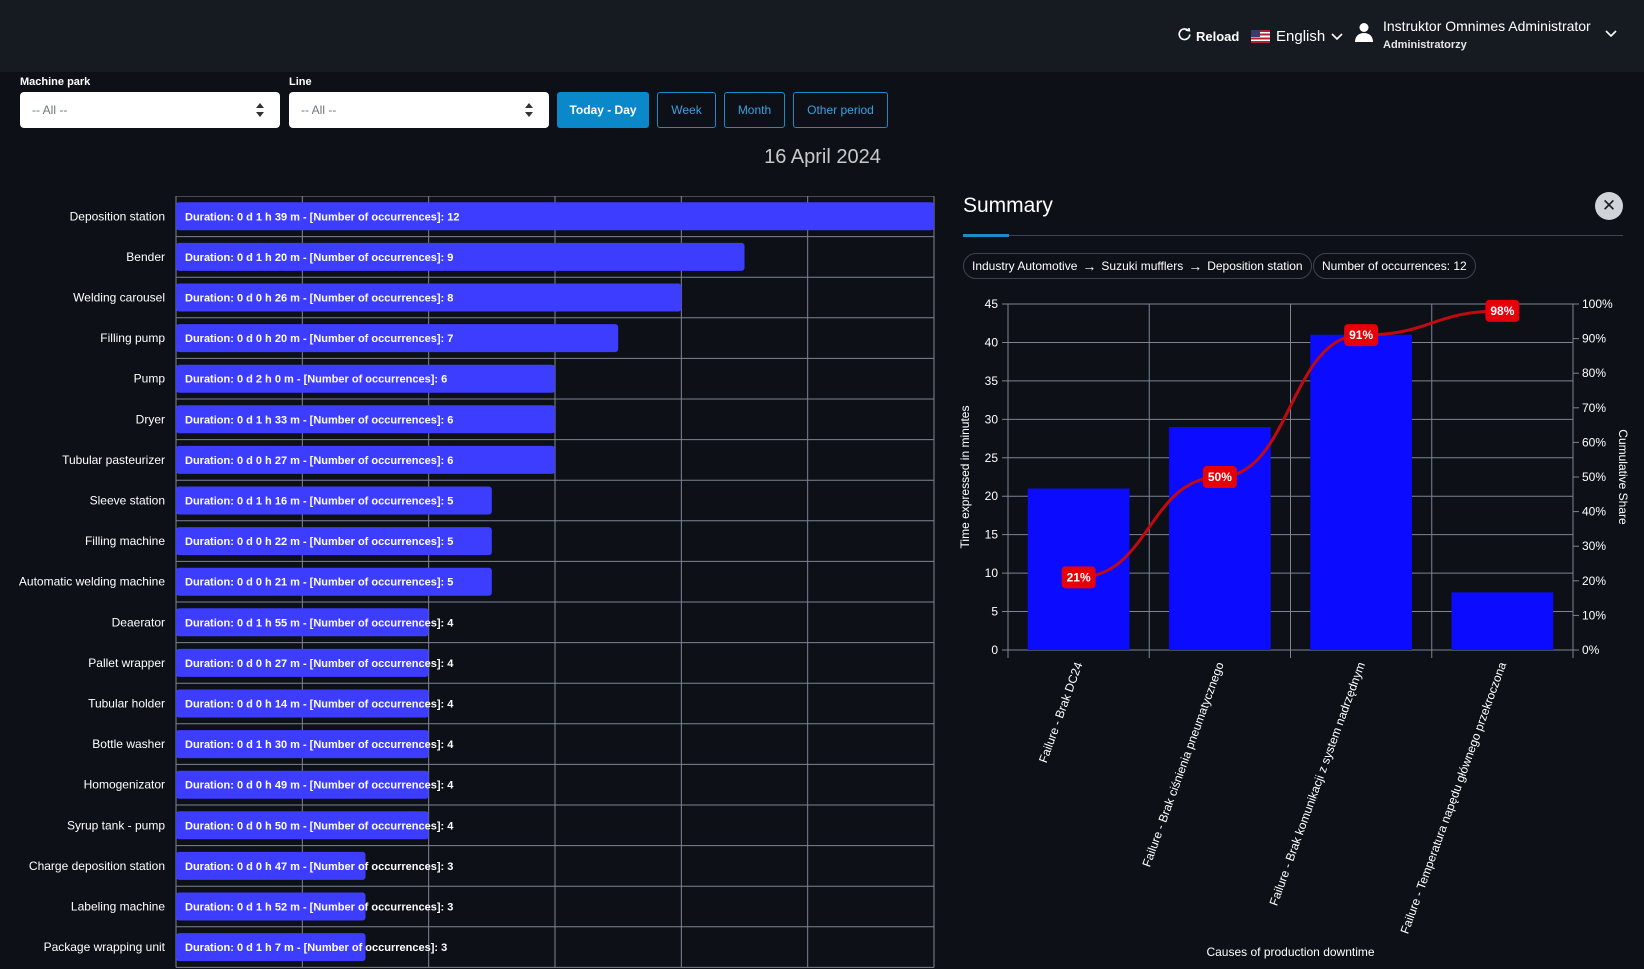  Describe the element at coordinates (1184, 35) in the screenshot. I see `refresh-icon` at that location.